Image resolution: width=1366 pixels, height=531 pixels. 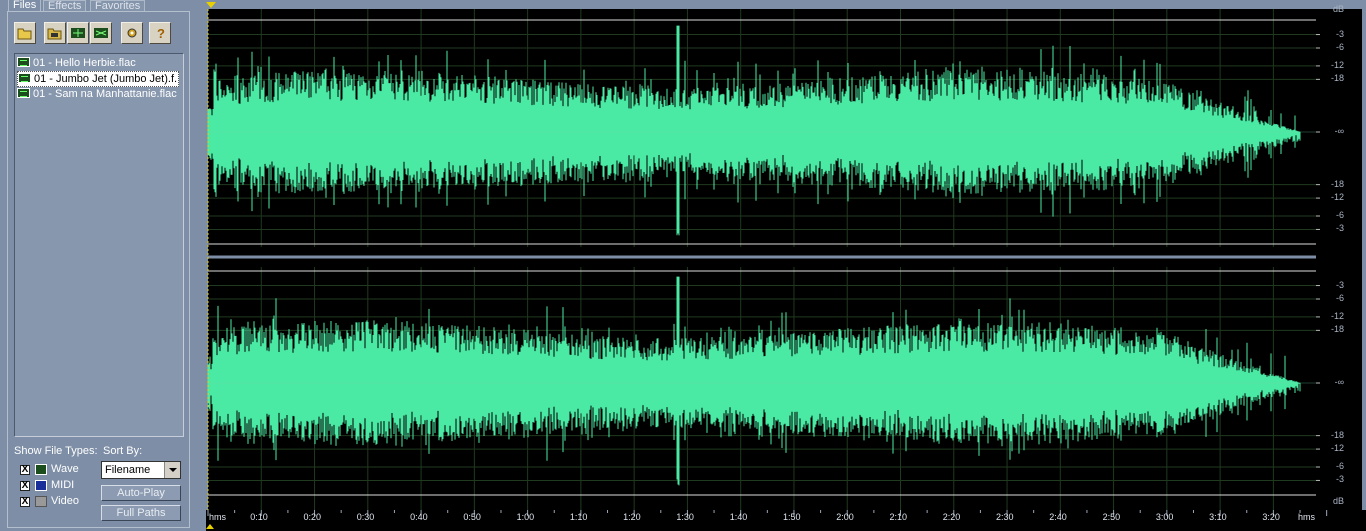 I want to click on sort-by-select: Filename, so click(x=141, y=470).